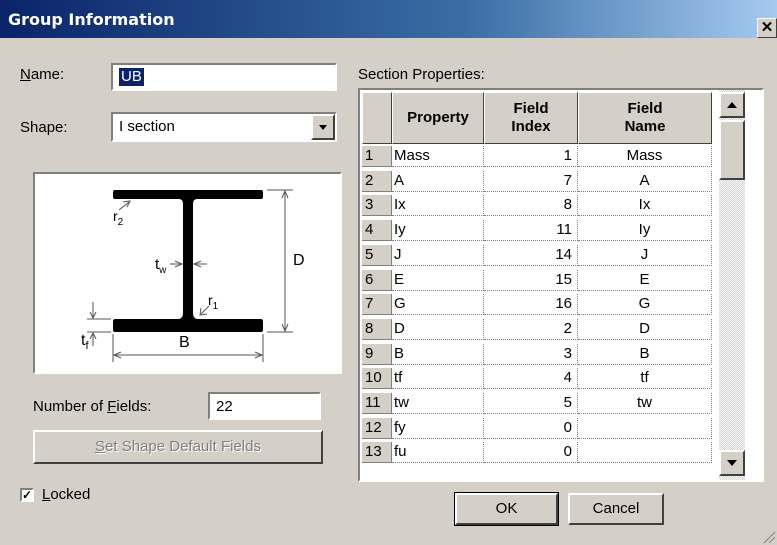 Image resolution: width=777 pixels, height=545 pixels. I want to click on property-cell: tf, so click(438, 379).